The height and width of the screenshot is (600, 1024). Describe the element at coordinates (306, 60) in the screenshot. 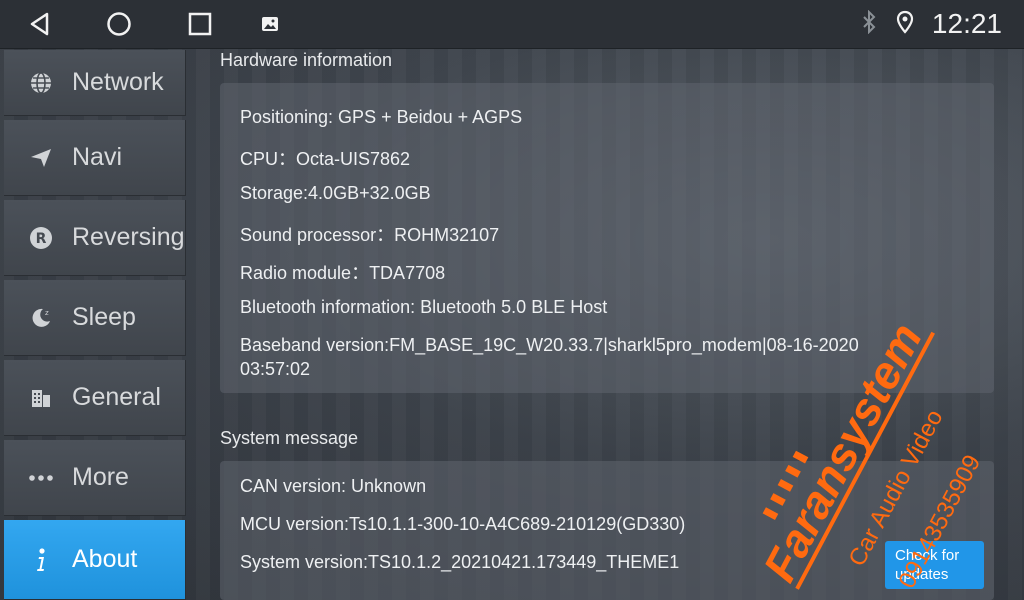

I see `hardware-section-title: Hardware information` at that location.